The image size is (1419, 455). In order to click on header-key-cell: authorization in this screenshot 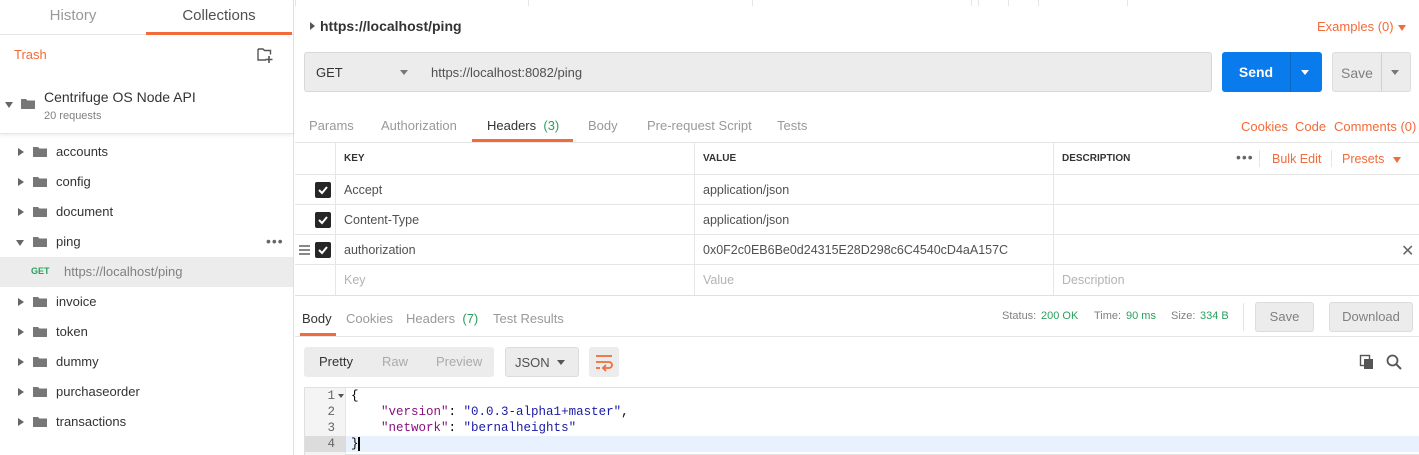, I will do `click(514, 250)`.